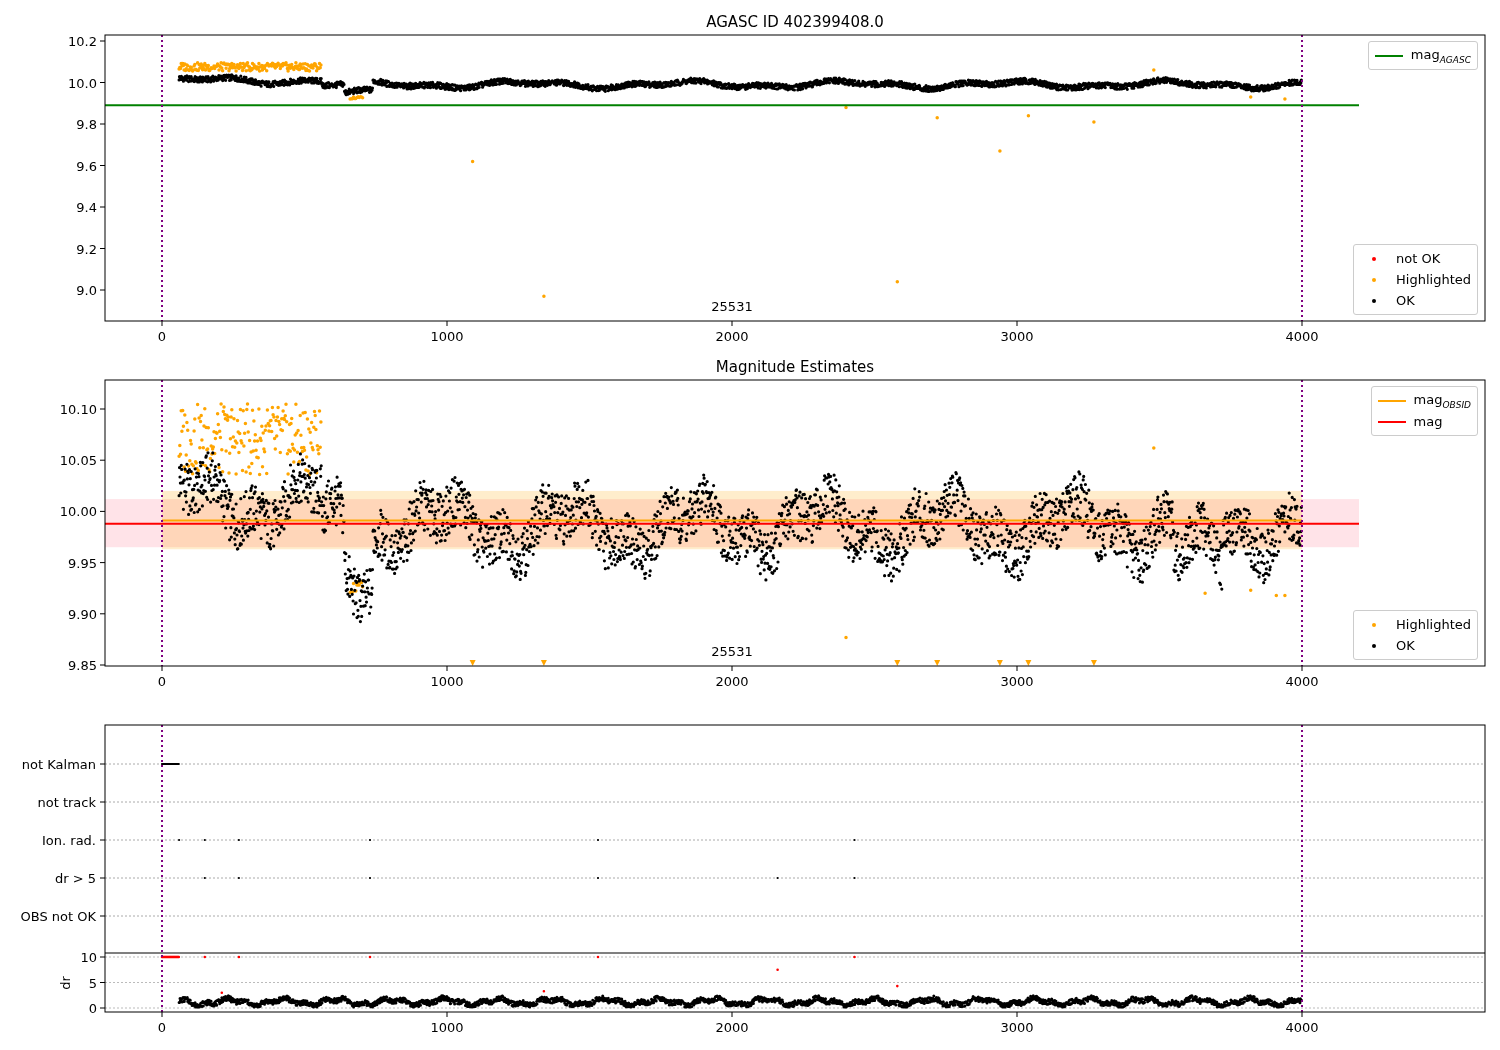 The image size is (1500, 1050). Describe the element at coordinates (82, 563) in the screenshot. I see `axis-tick-label: 9.95` at that location.